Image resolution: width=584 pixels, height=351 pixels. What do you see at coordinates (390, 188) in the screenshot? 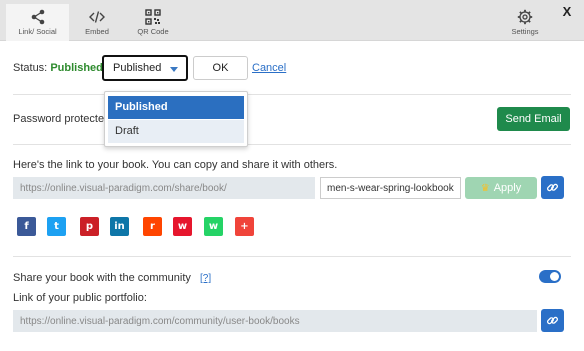
I see `book-slug-input` at bounding box center [390, 188].